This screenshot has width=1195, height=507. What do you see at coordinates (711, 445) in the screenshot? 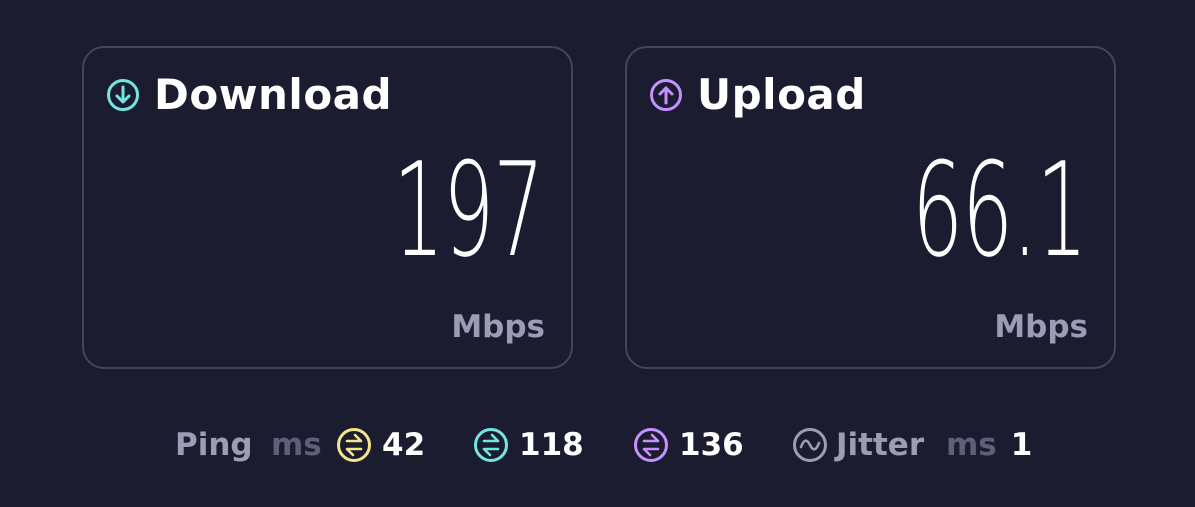
I see `ping-upload-value: 136` at bounding box center [711, 445].